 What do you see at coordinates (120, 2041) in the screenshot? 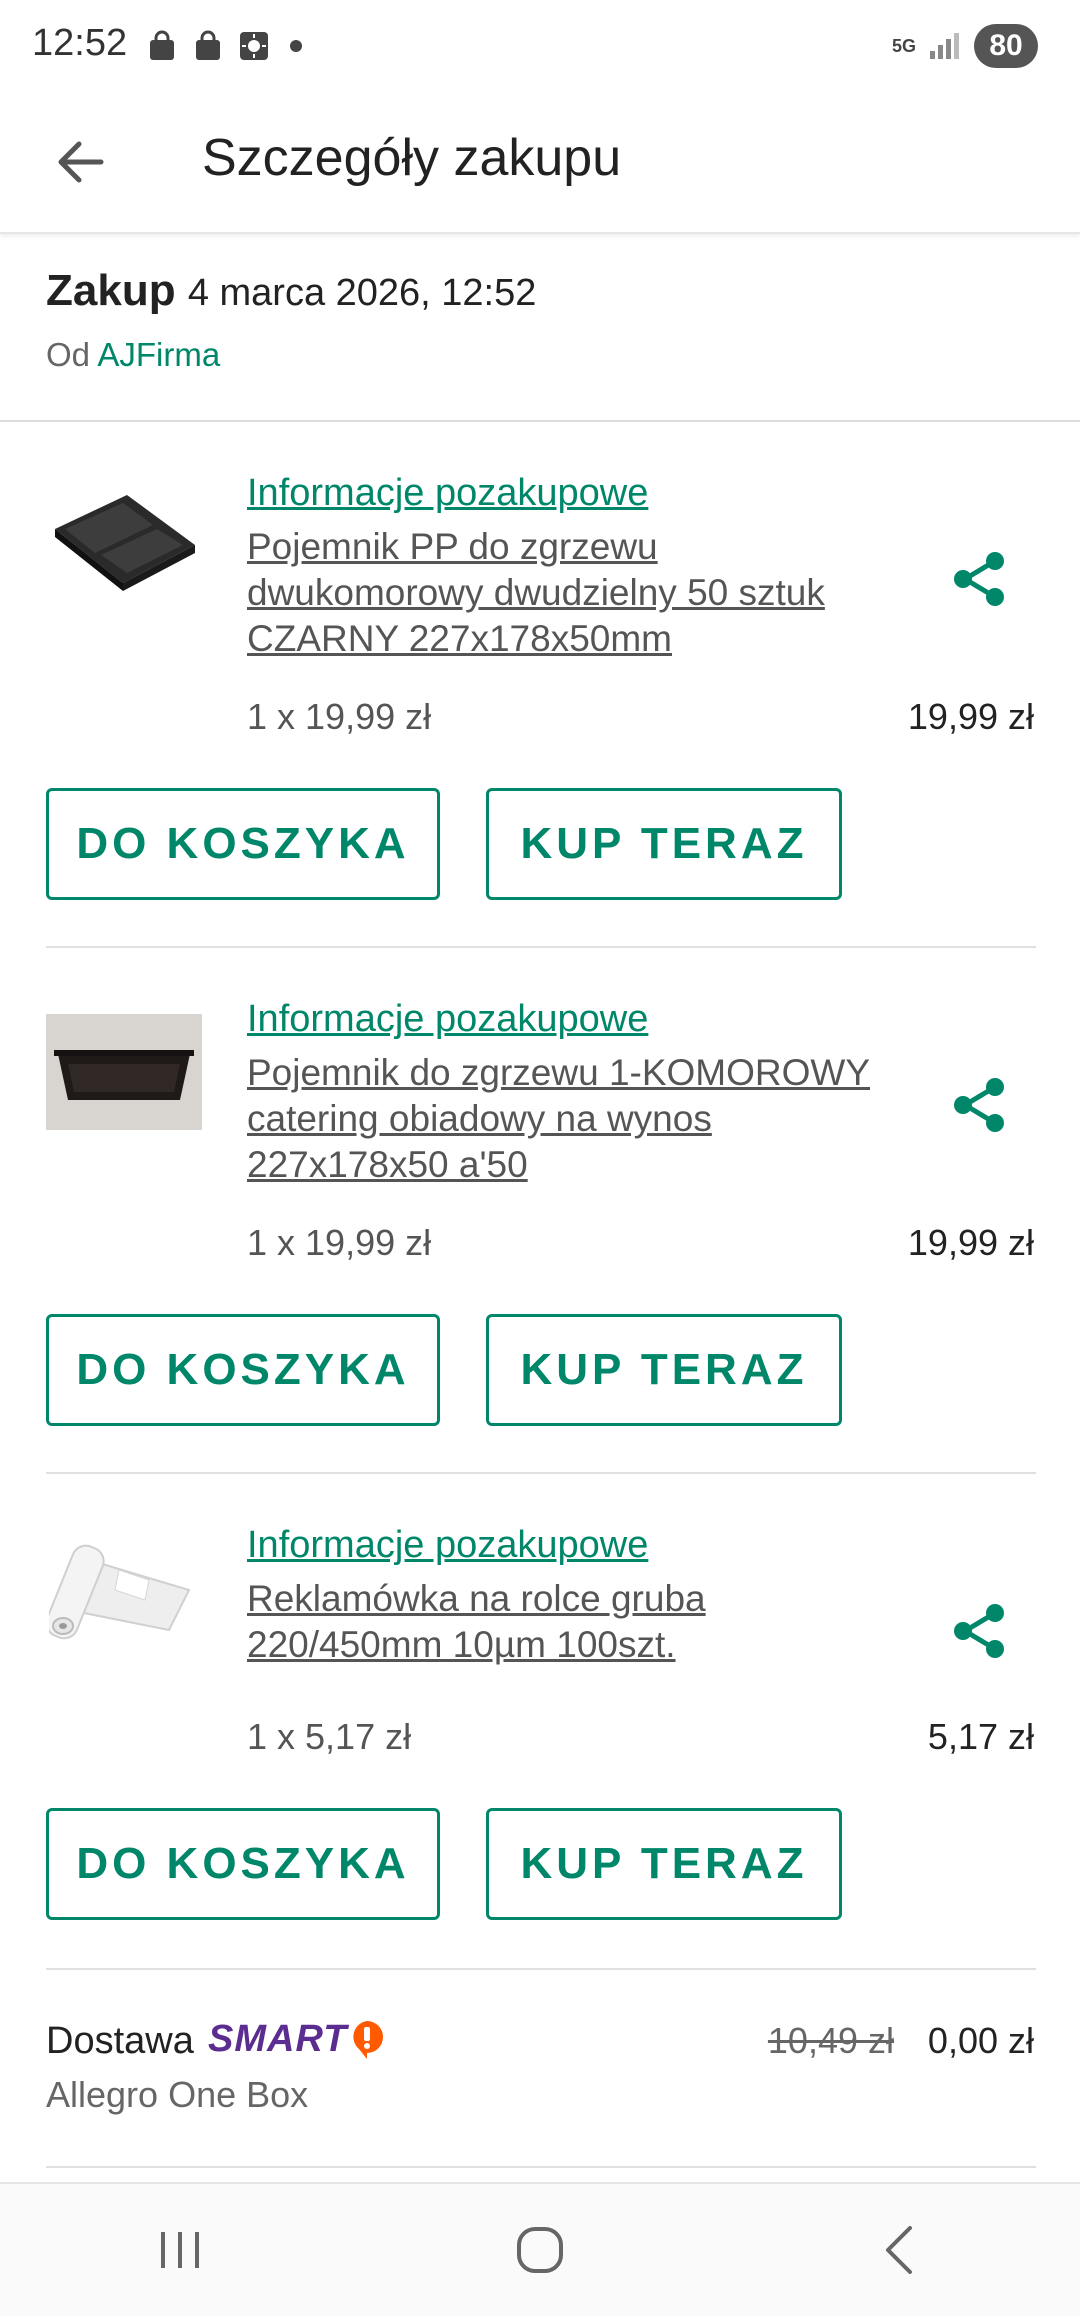
I see `delivery-label: Dostawa` at bounding box center [120, 2041].